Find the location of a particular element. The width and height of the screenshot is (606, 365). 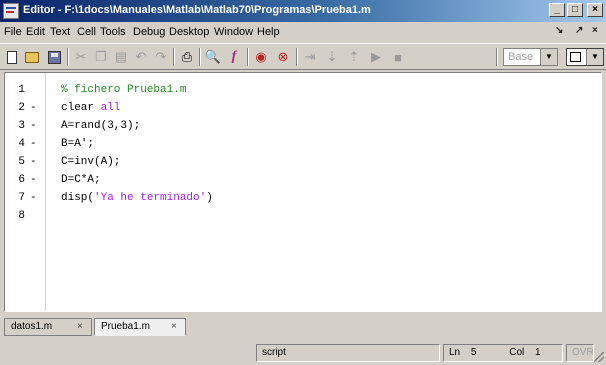

status-mode: script is located at coordinates (348, 353).